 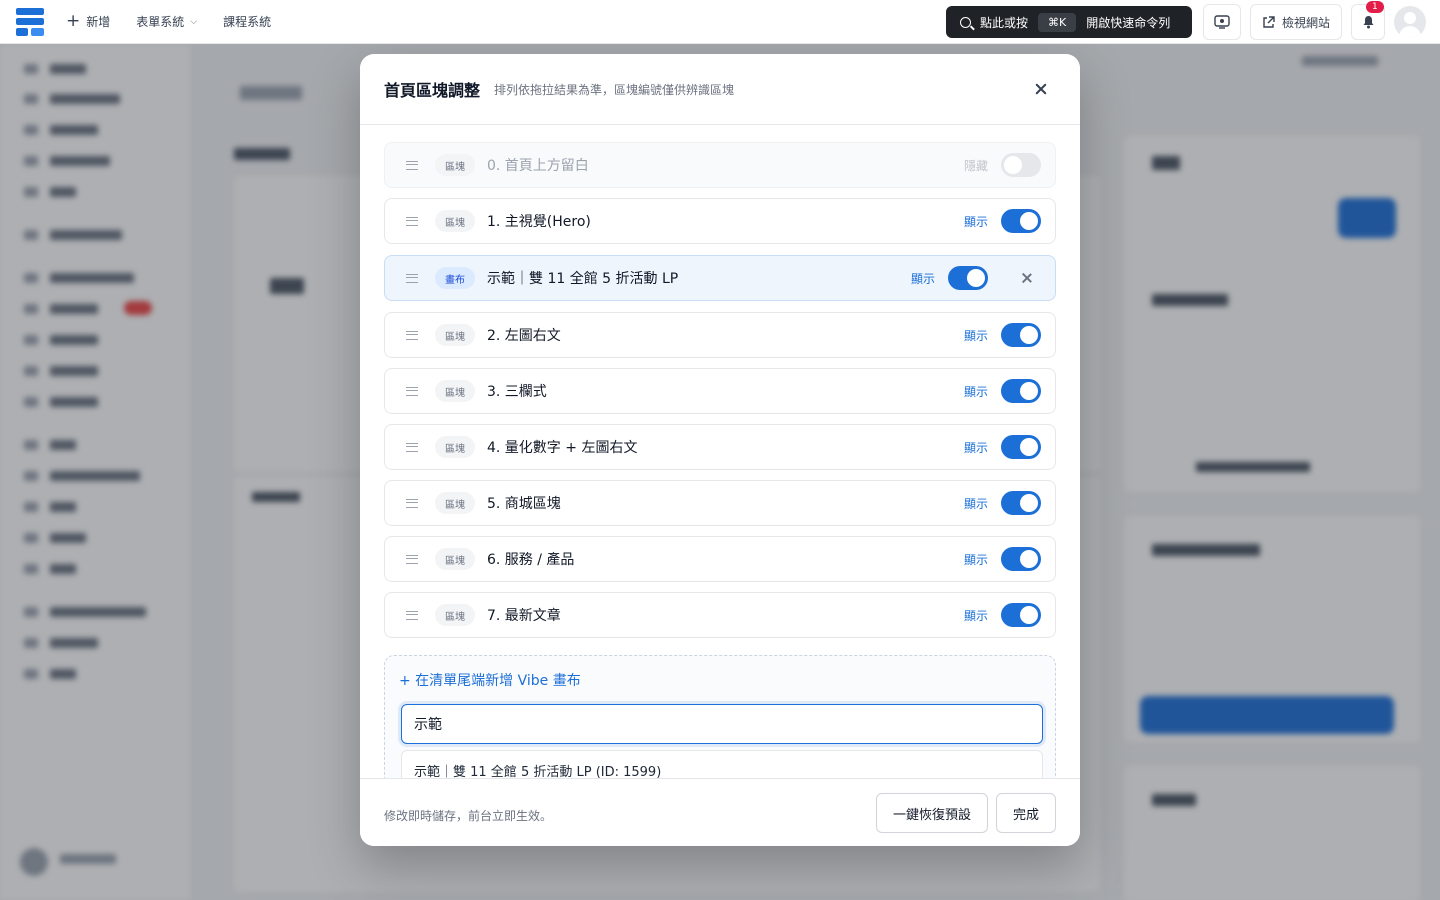 I want to click on modal-subtitle: 排列依拖拉結果為準，區塊編號僅供辨識區塊, so click(x=614, y=89).